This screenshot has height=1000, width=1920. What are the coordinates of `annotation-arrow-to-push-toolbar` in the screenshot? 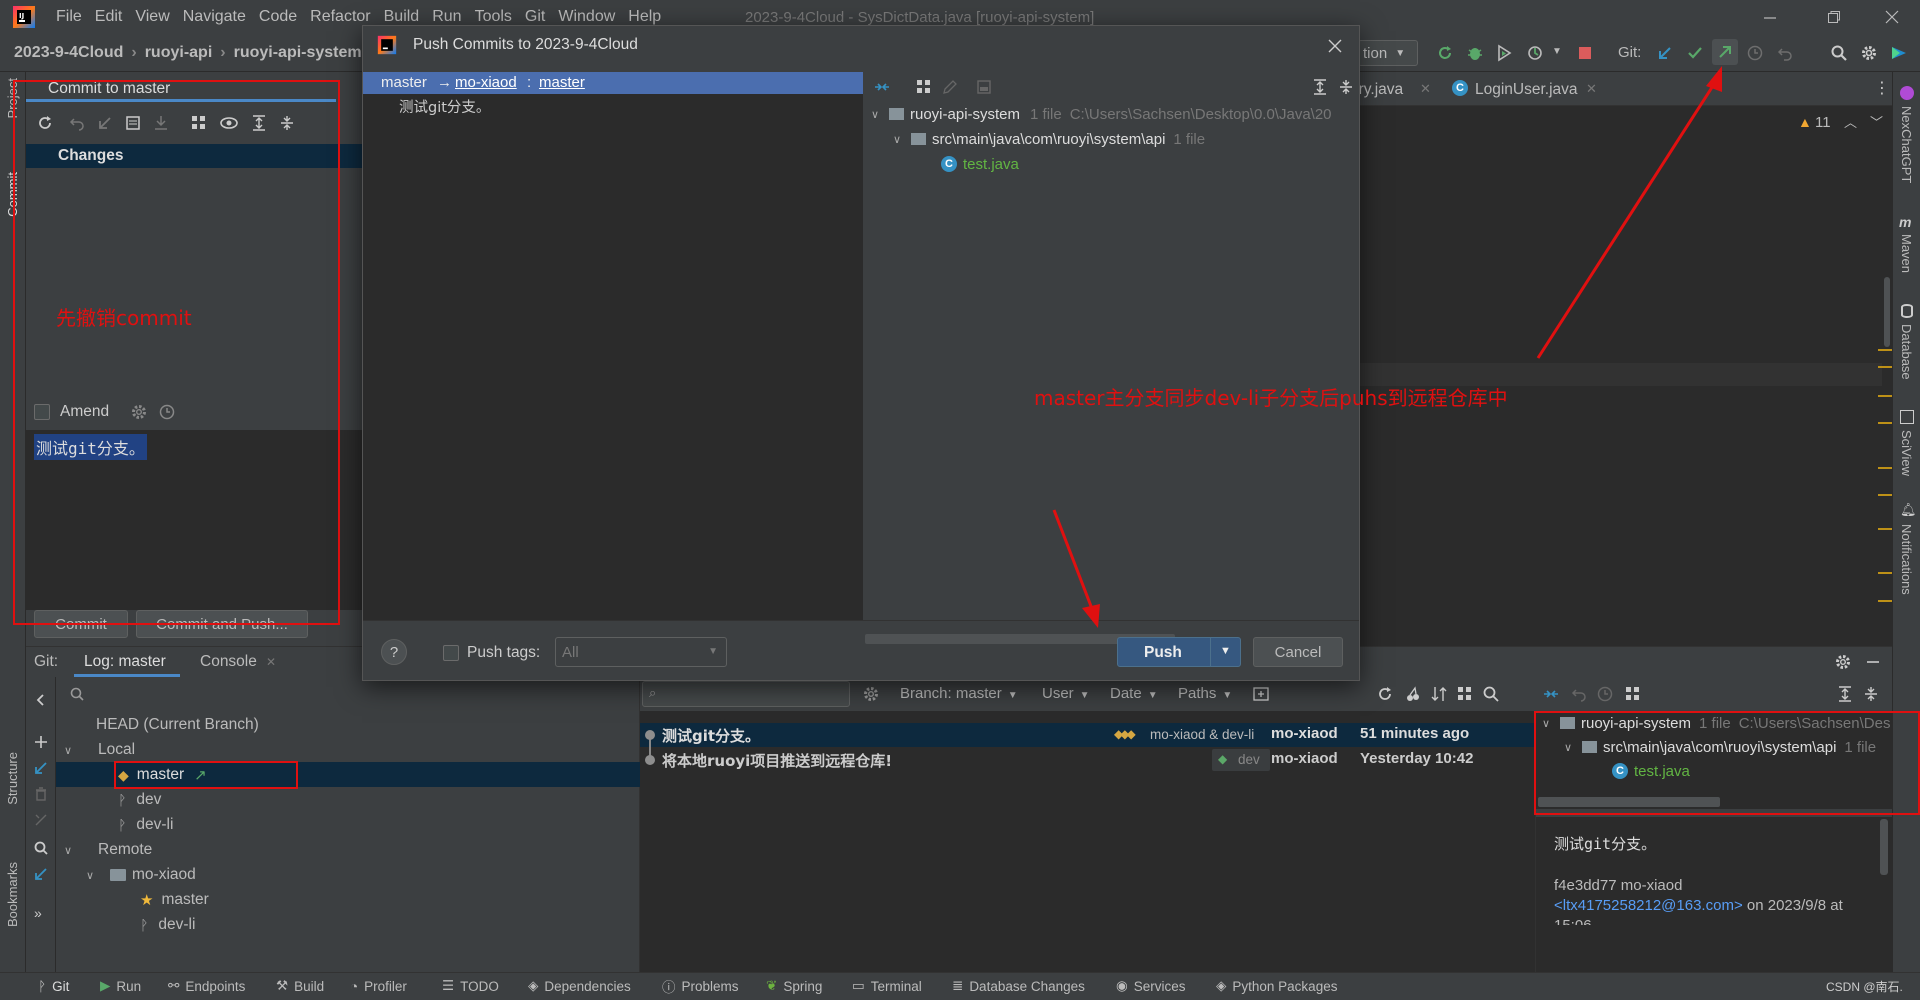 It's located at (1628, 218).